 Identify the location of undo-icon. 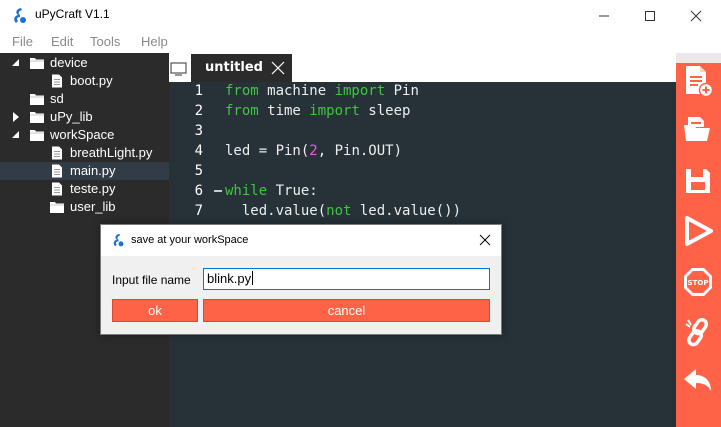
(697, 380).